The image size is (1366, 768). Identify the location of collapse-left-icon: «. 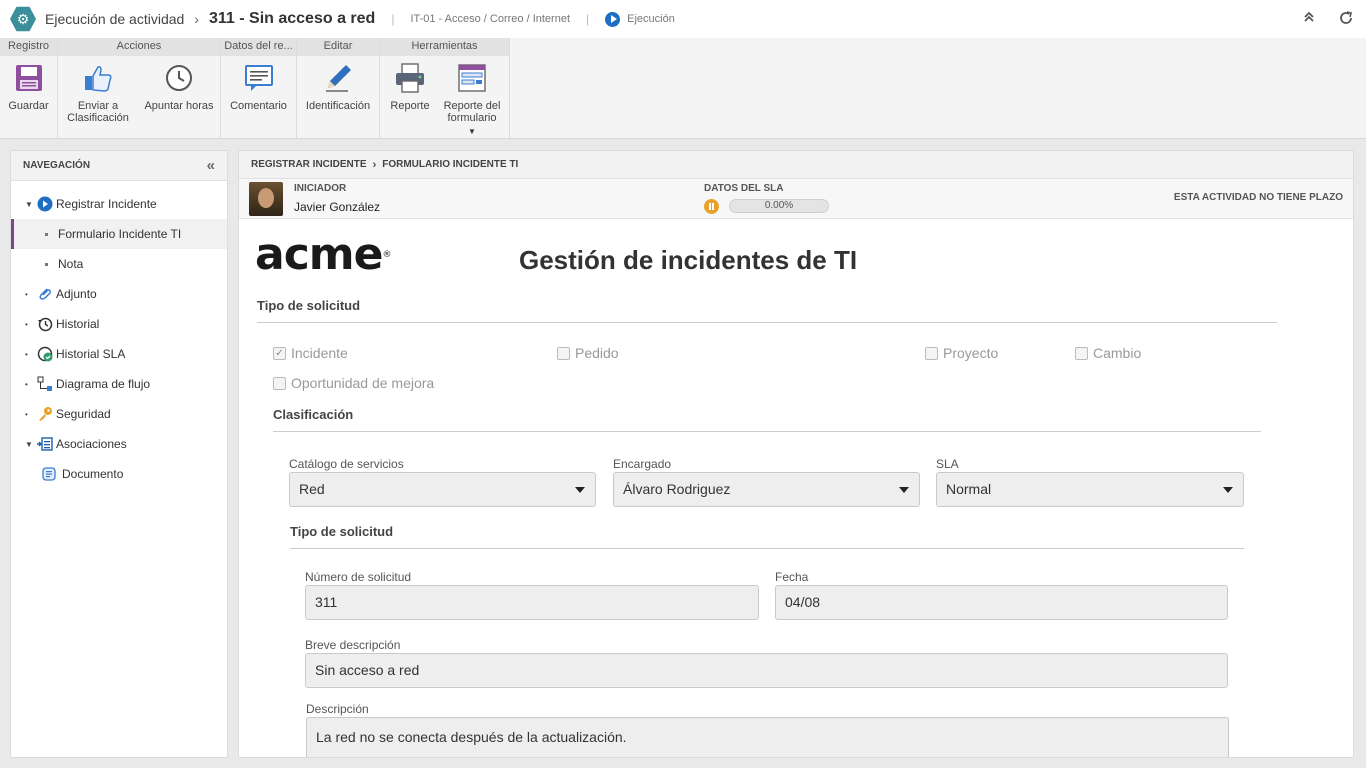
(211, 165).